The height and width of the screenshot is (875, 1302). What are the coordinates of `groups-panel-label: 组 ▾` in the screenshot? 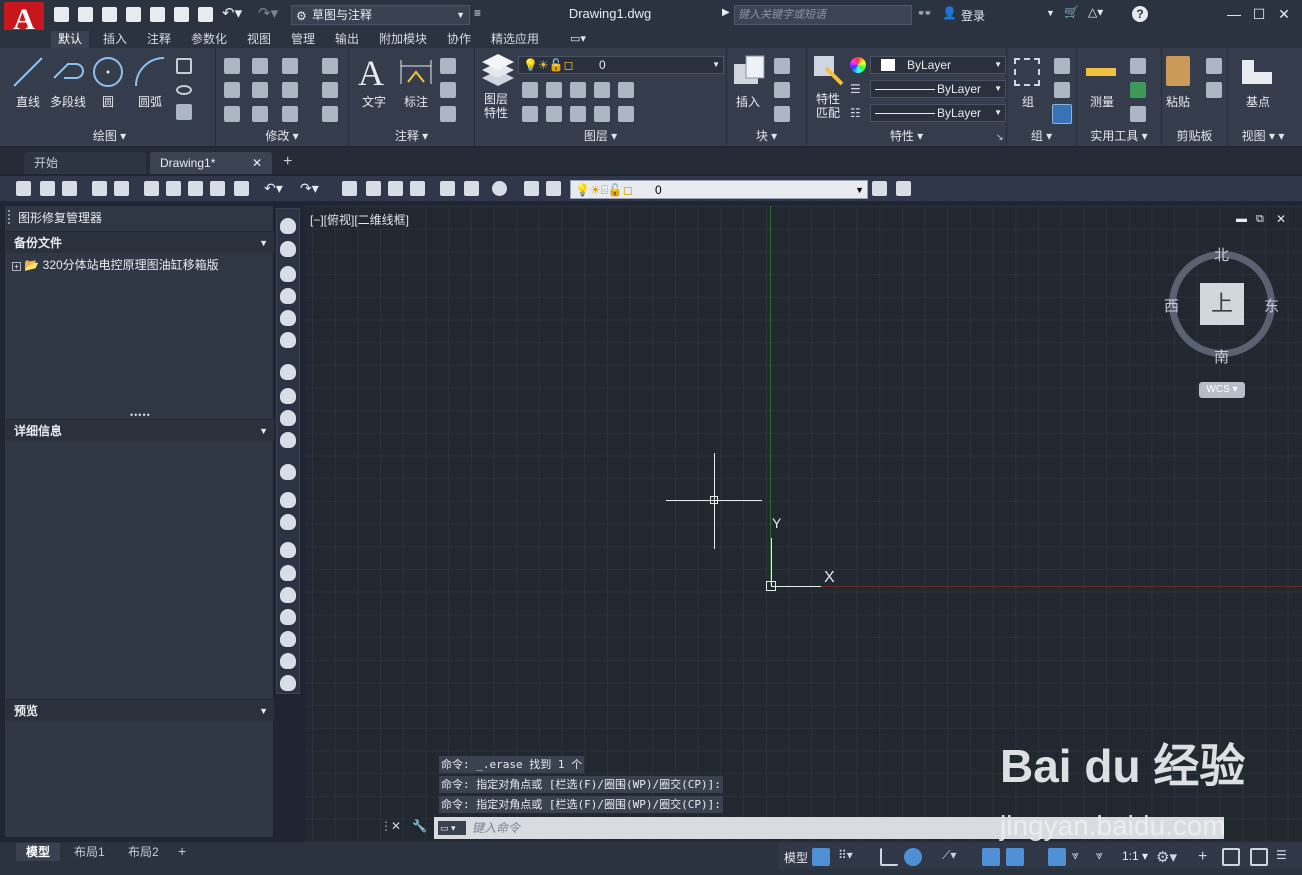 It's located at (1041, 135).